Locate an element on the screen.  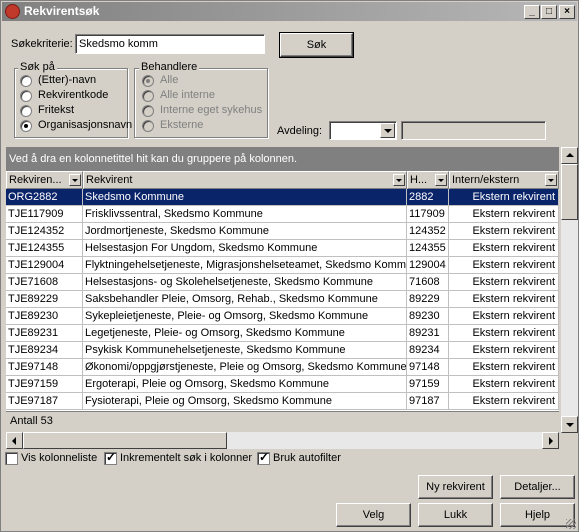
select-button: Velg is located at coordinates (373, 515).